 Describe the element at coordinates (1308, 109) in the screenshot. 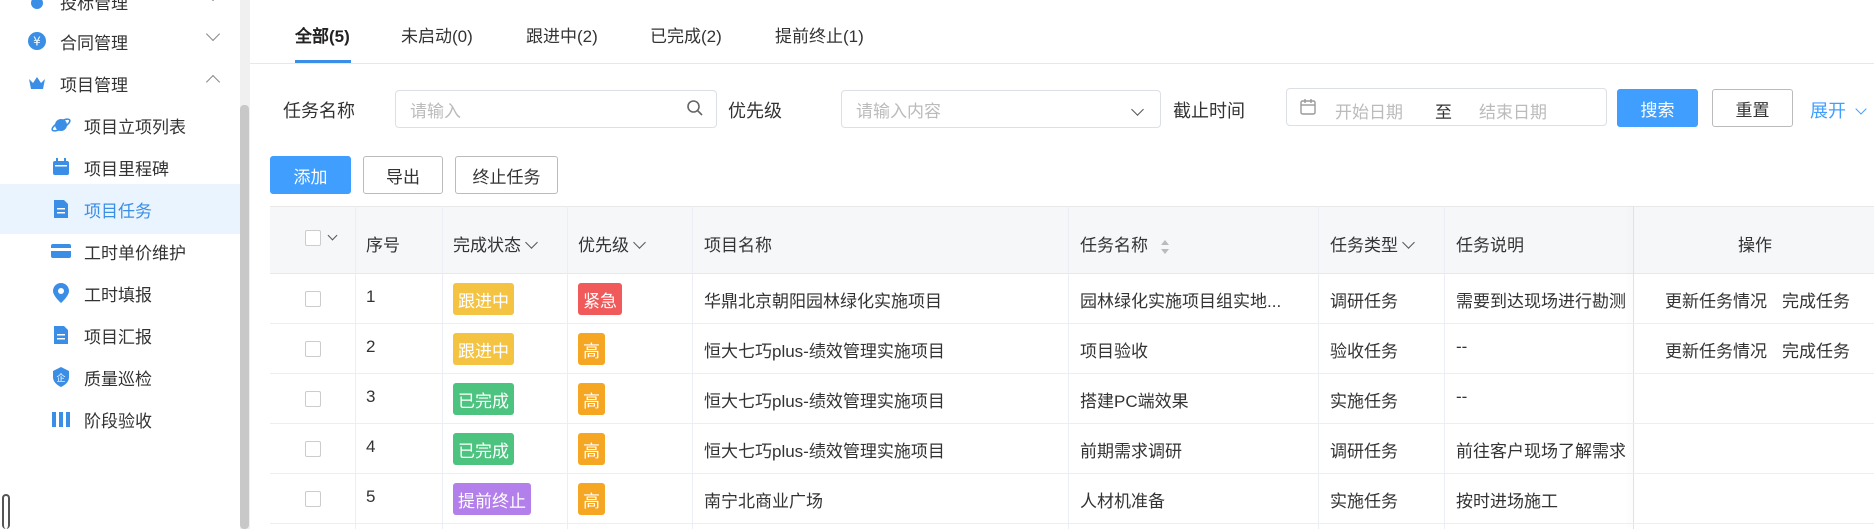

I see `calendar-icon` at that location.